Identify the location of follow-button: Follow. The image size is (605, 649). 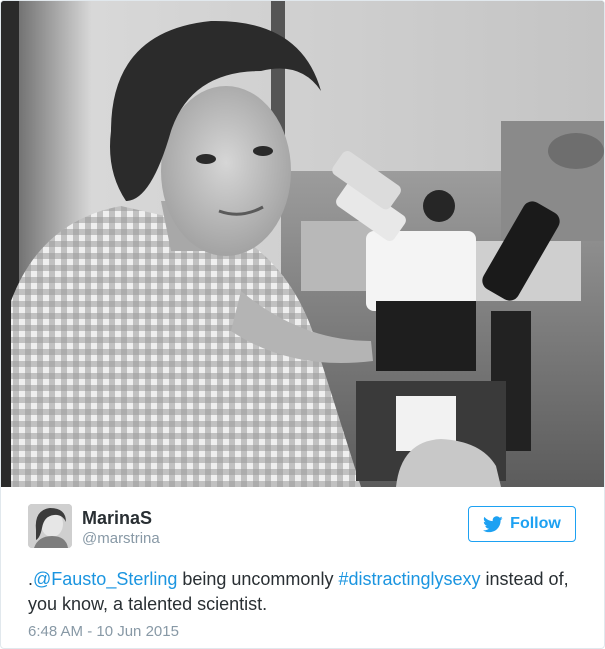
(522, 524).